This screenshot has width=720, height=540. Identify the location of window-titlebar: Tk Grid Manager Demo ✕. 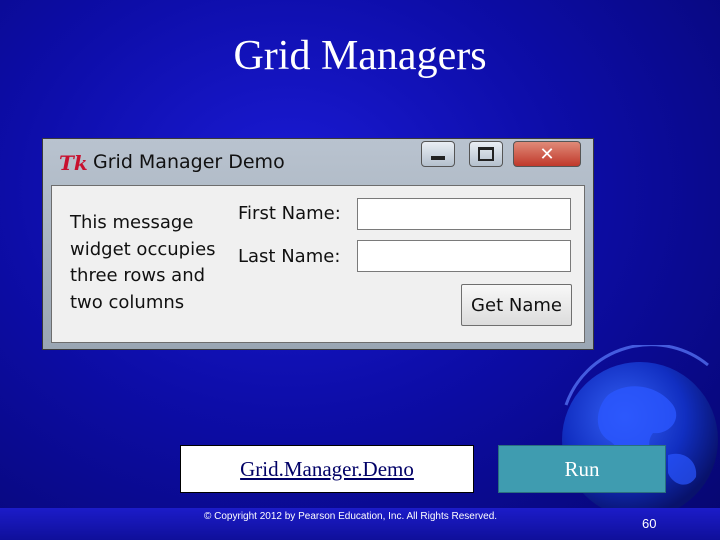
(318, 162).